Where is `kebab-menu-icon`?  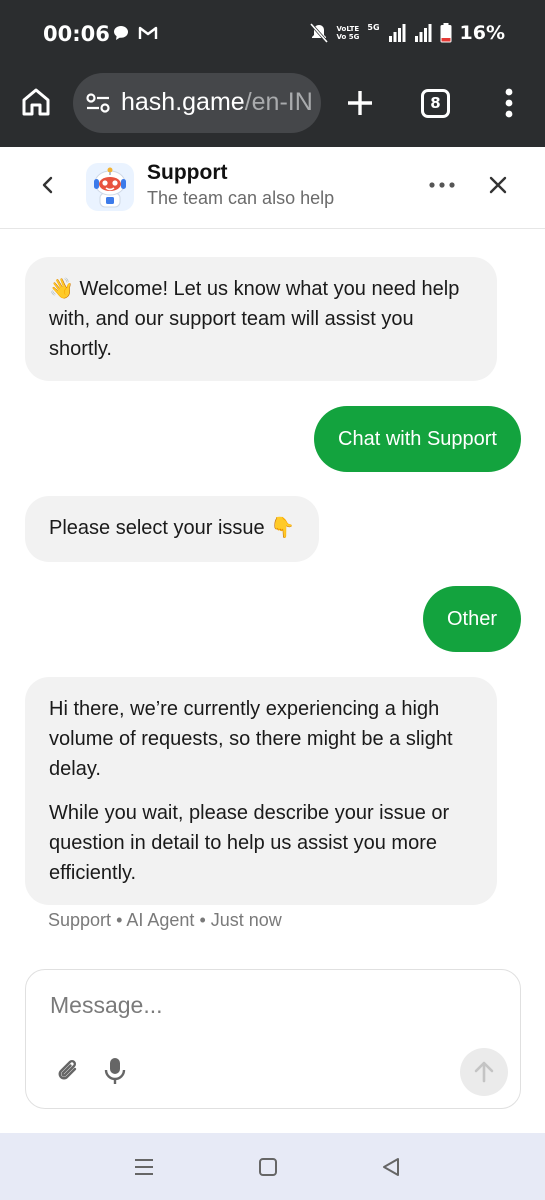 kebab-menu-icon is located at coordinates (509, 103).